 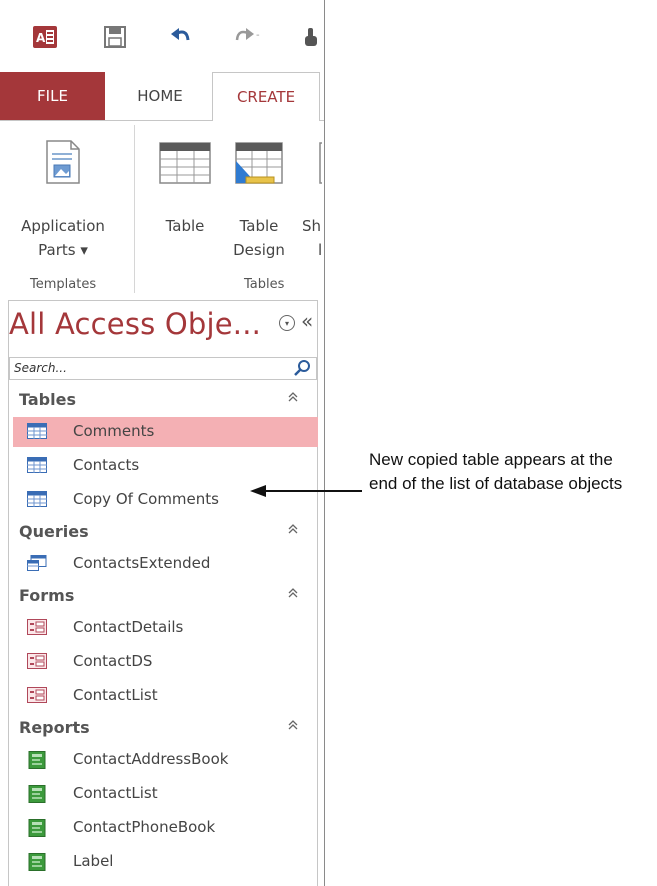 I want to click on table-design-label-1: Table, so click(x=259, y=226).